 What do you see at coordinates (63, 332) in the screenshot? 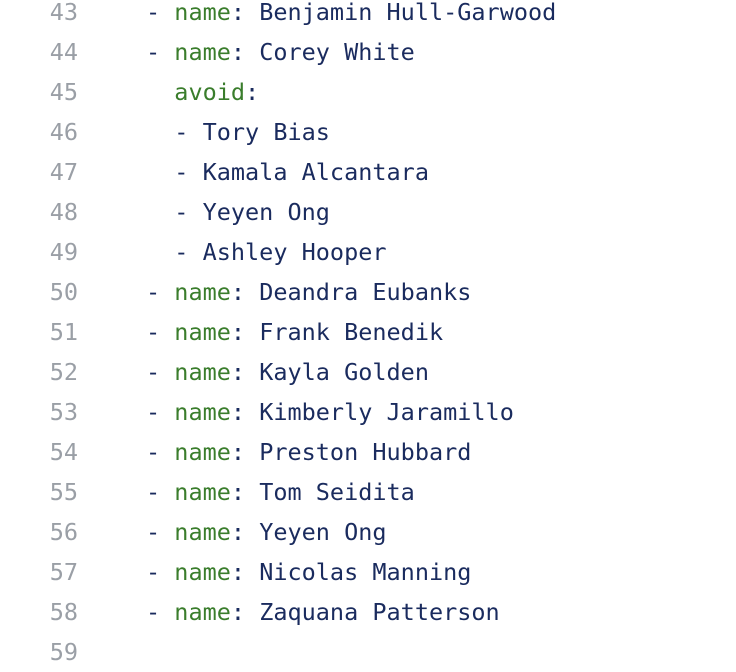
I see `line-number: 51` at bounding box center [63, 332].